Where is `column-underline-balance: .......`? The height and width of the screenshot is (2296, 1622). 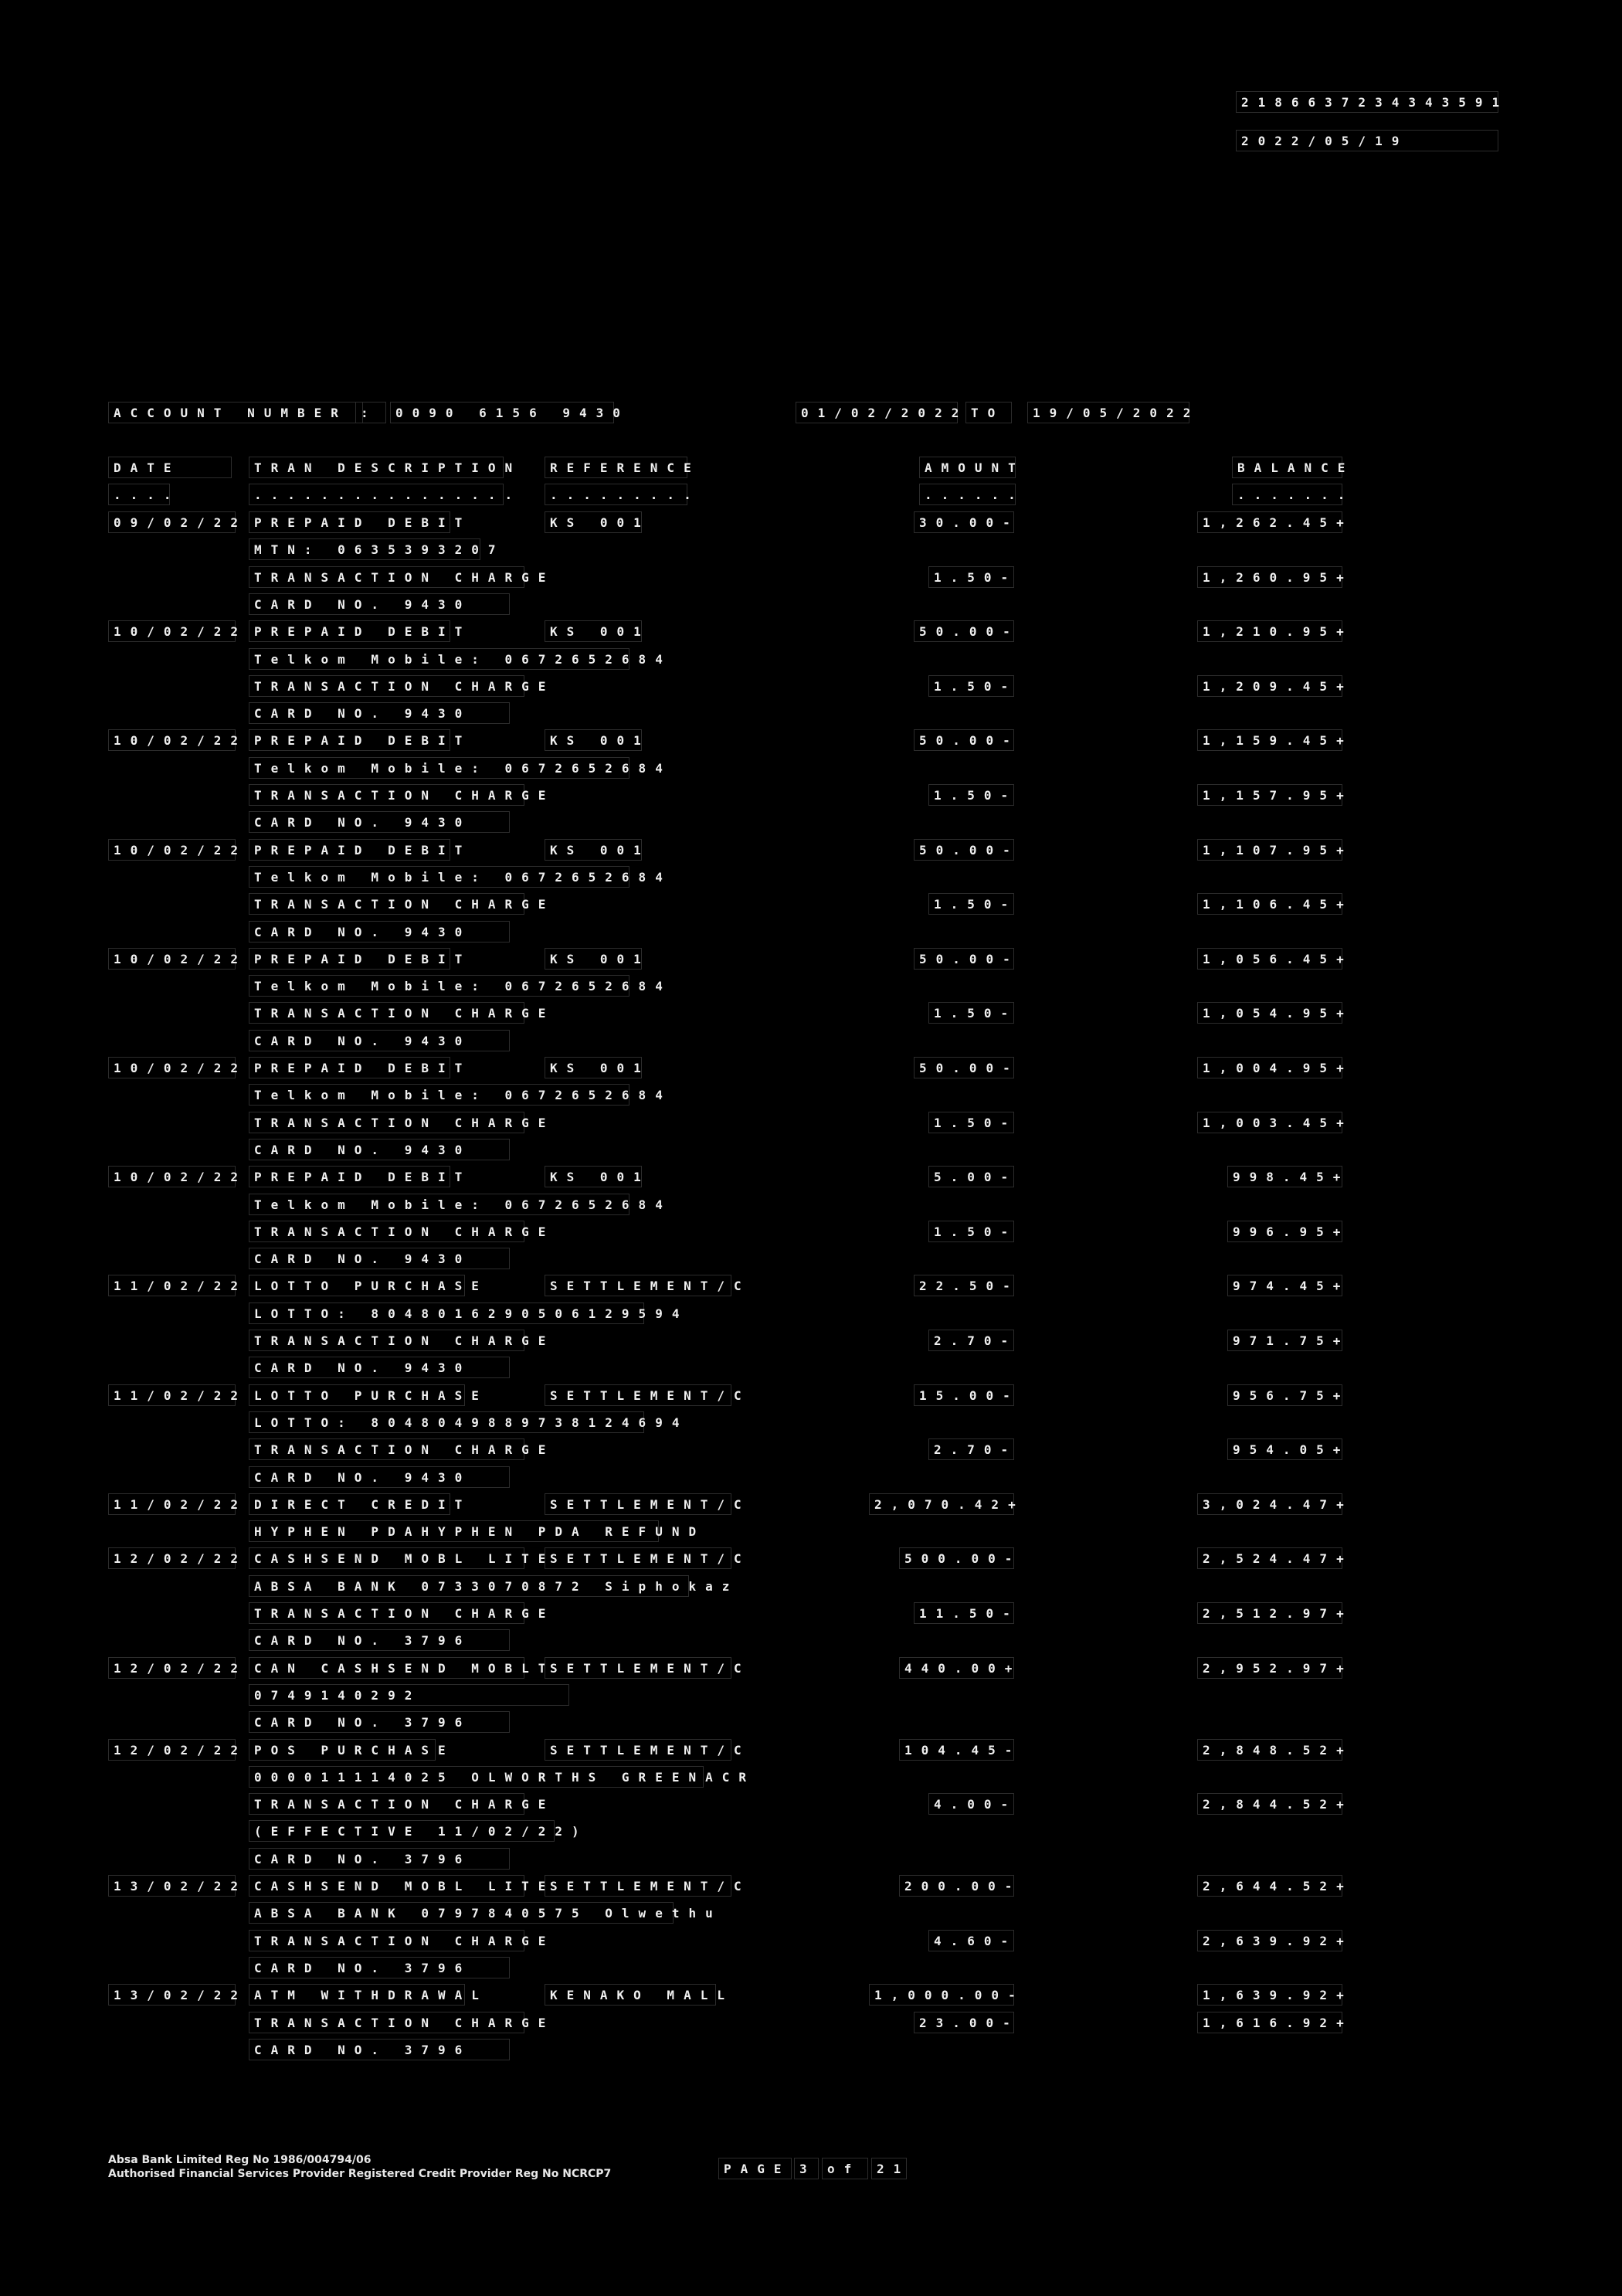
column-underline-balance: ....... is located at coordinates (1288, 494).